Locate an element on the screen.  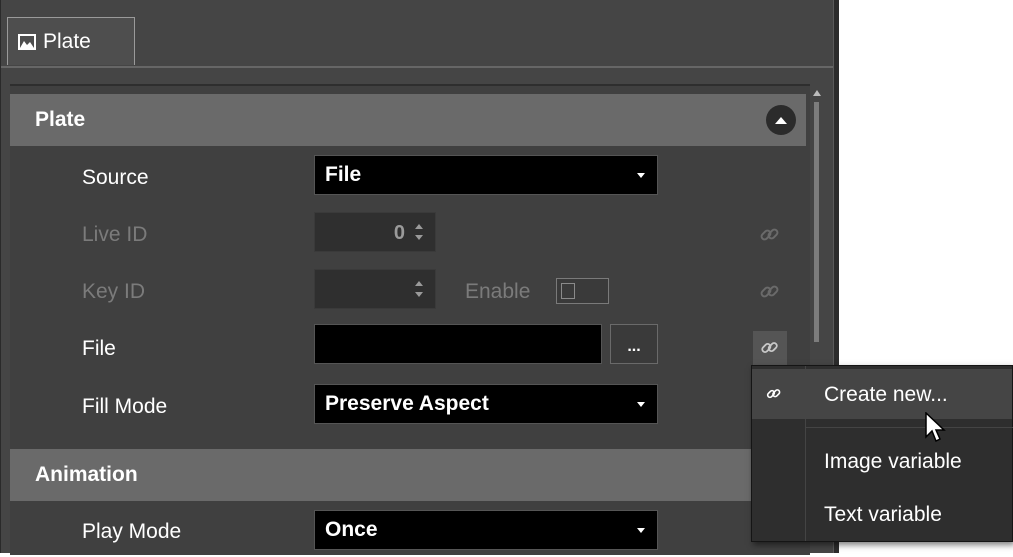
fill-mode-value: Preserve Aspect is located at coordinates (407, 403).